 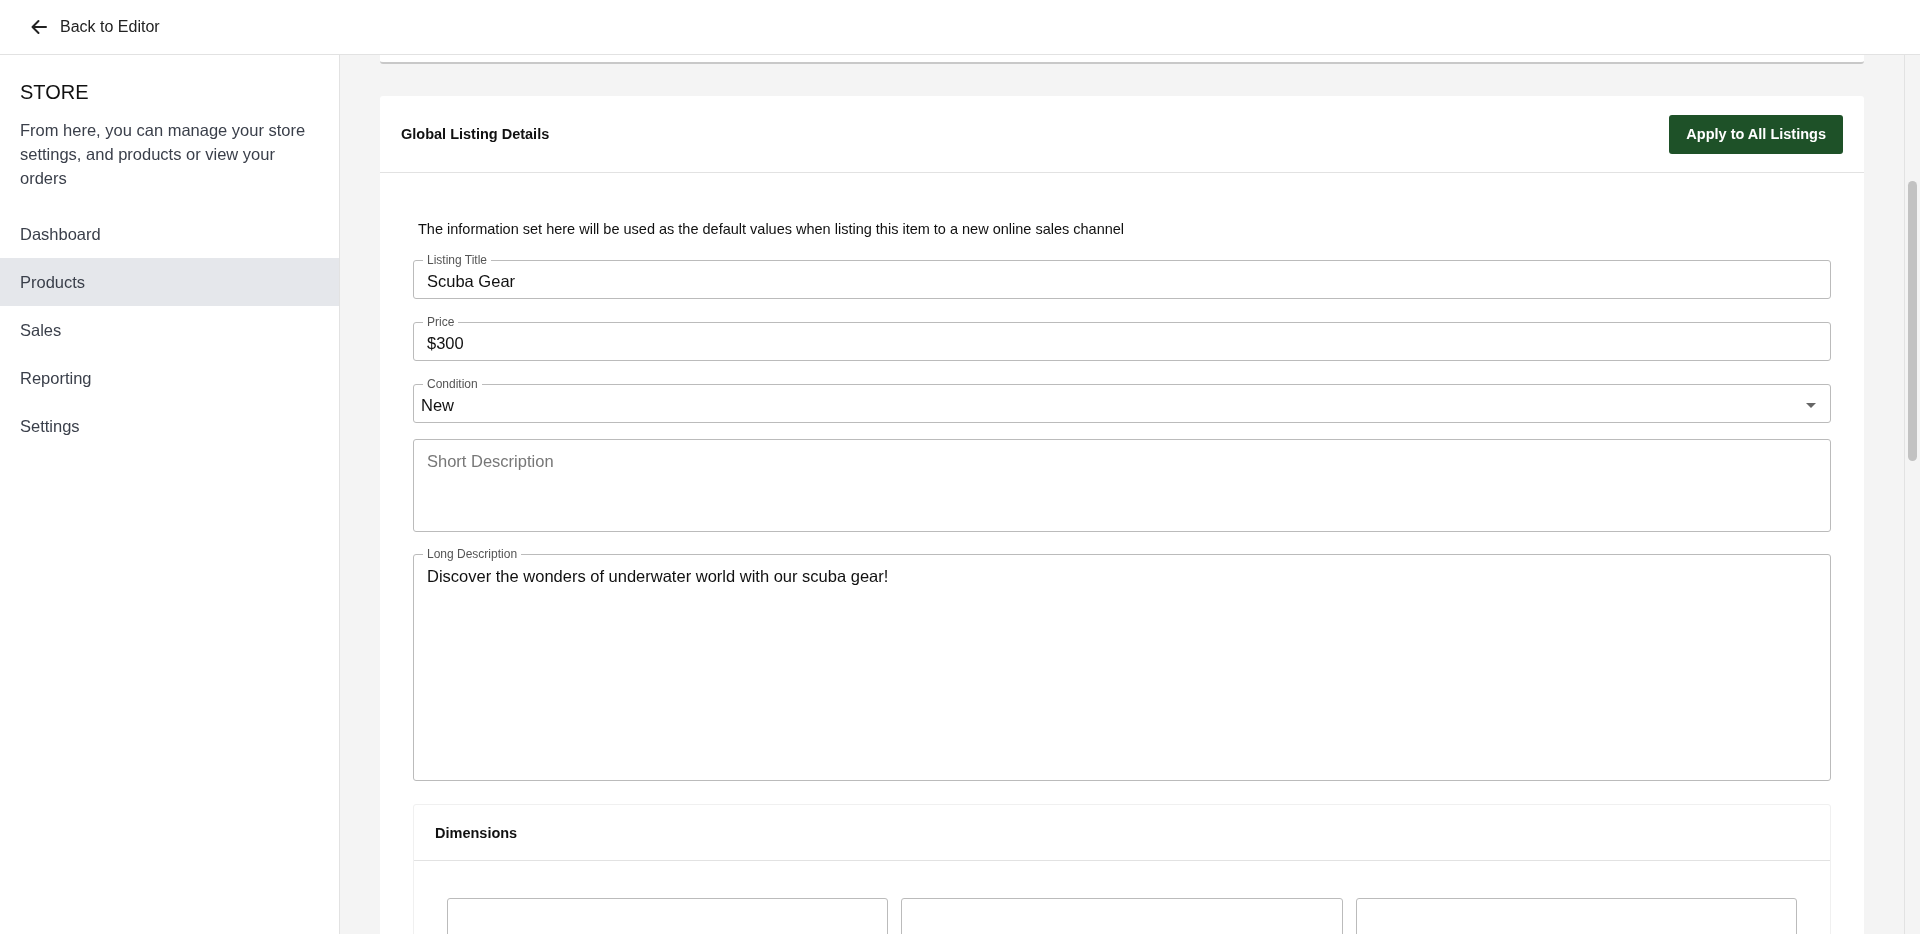 What do you see at coordinates (169, 426) in the screenshot?
I see `sidebar-item: Settings` at bounding box center [169, 426].